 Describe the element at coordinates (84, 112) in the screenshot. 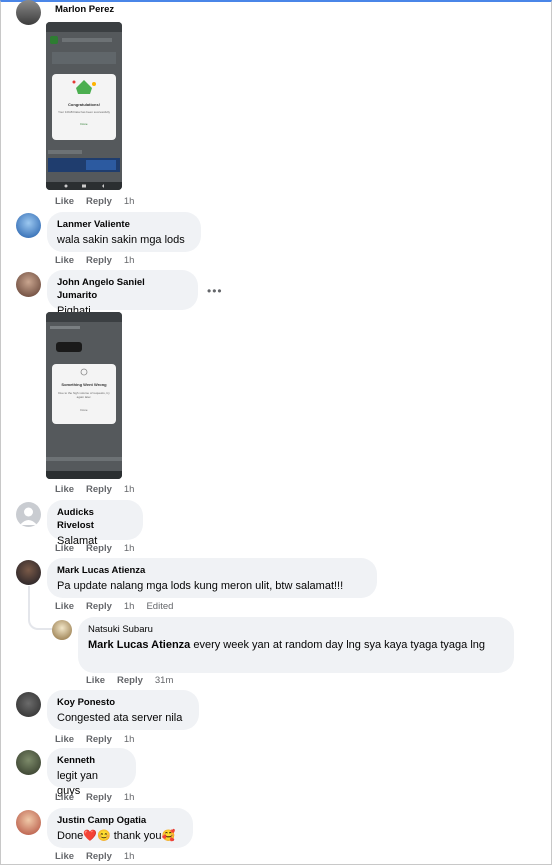

I see `dialog-body: Your 10GB Data has been successfully` at that location.